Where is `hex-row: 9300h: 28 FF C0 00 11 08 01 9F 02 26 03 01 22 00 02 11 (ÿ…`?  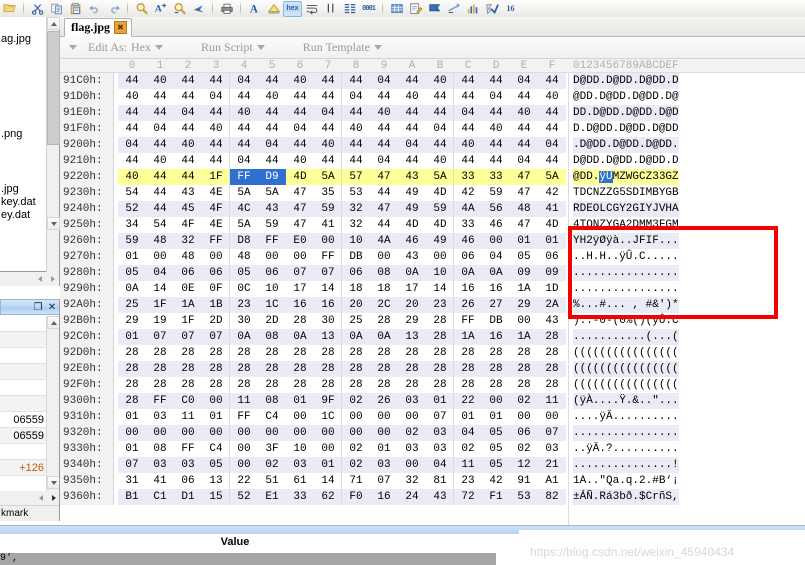
hex-row: 9300h: 28 FF C0 00 11 08 01 9F 02 26 03 01 22 00 02 11 (ÿ… is located at coordinates (432, 401).